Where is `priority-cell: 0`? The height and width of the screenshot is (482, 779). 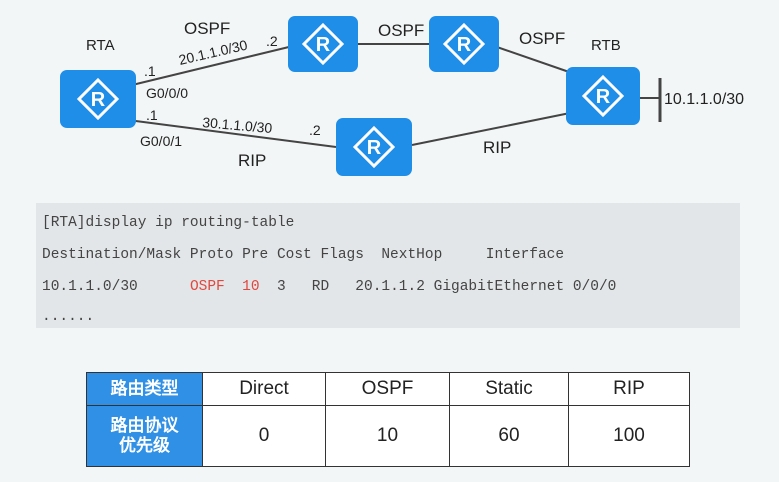
priority-cell: 0 is located at coordinates (264, 436).